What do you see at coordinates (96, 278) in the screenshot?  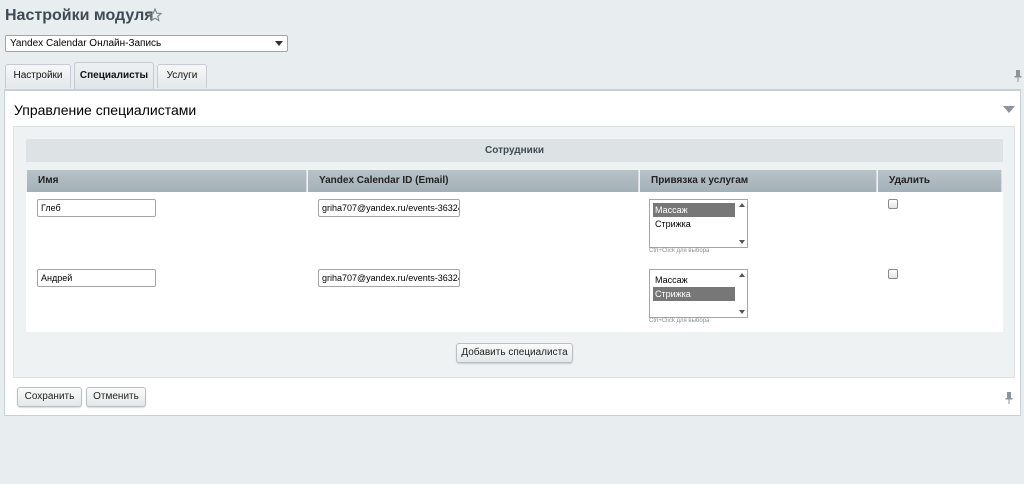 I see `name-field: Андрей` at bounding box center [96, 278].